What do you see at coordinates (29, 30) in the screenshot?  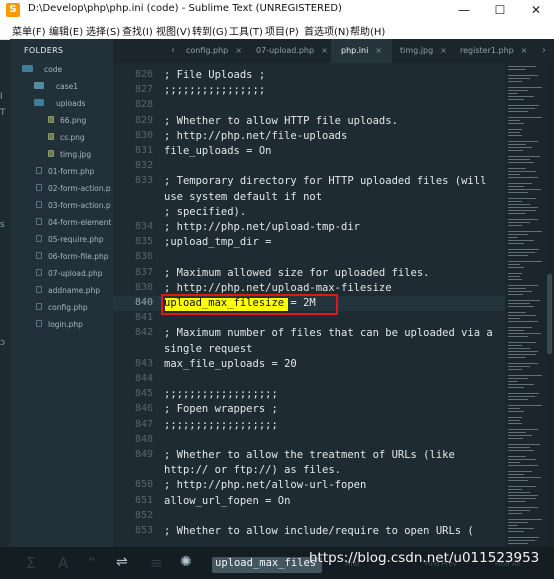 I see `menu-file: 菜单(F)` at bounding box center [29, 30].